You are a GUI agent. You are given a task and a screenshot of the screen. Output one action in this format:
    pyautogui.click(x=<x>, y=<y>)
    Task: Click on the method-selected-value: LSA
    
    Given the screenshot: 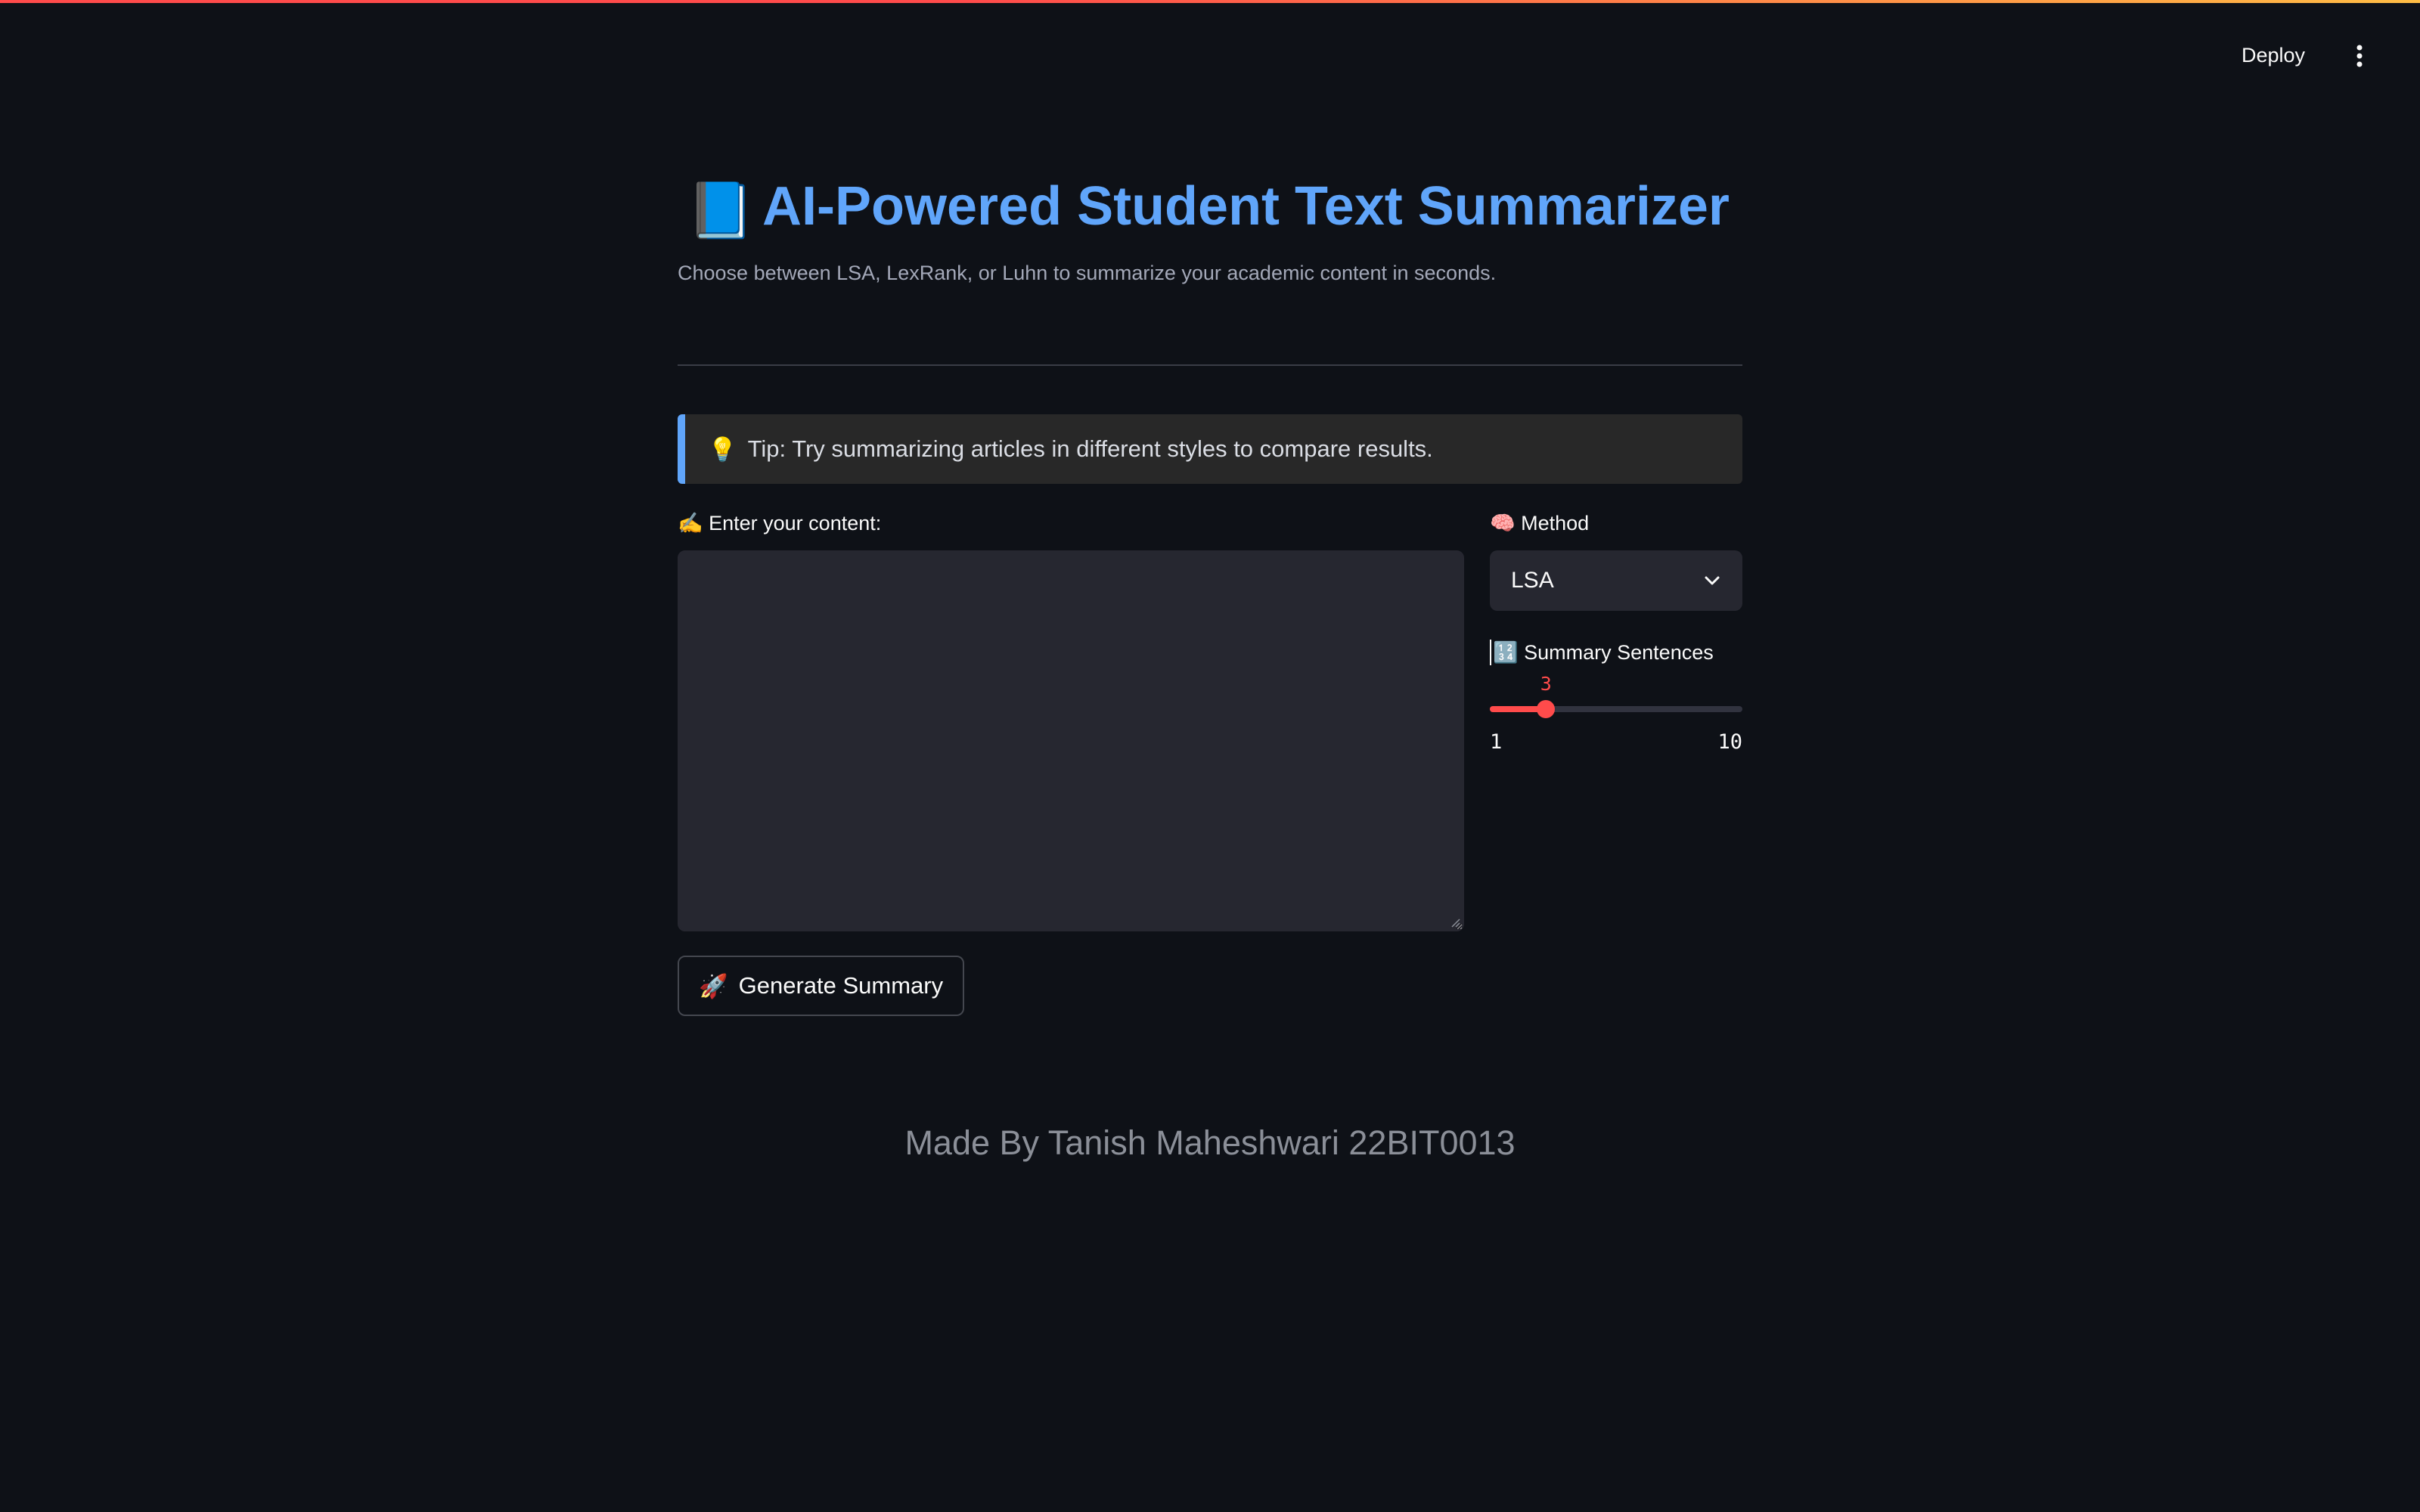 What is the action you would take?
    pyautogui.click(x=1532, y=580)
    